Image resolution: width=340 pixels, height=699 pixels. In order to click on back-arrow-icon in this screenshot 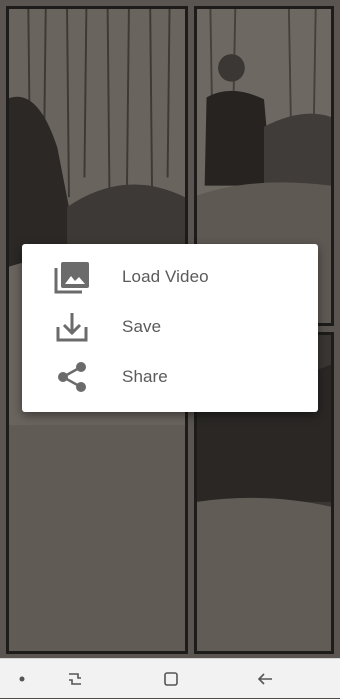, I will do `click(264, 679)`.